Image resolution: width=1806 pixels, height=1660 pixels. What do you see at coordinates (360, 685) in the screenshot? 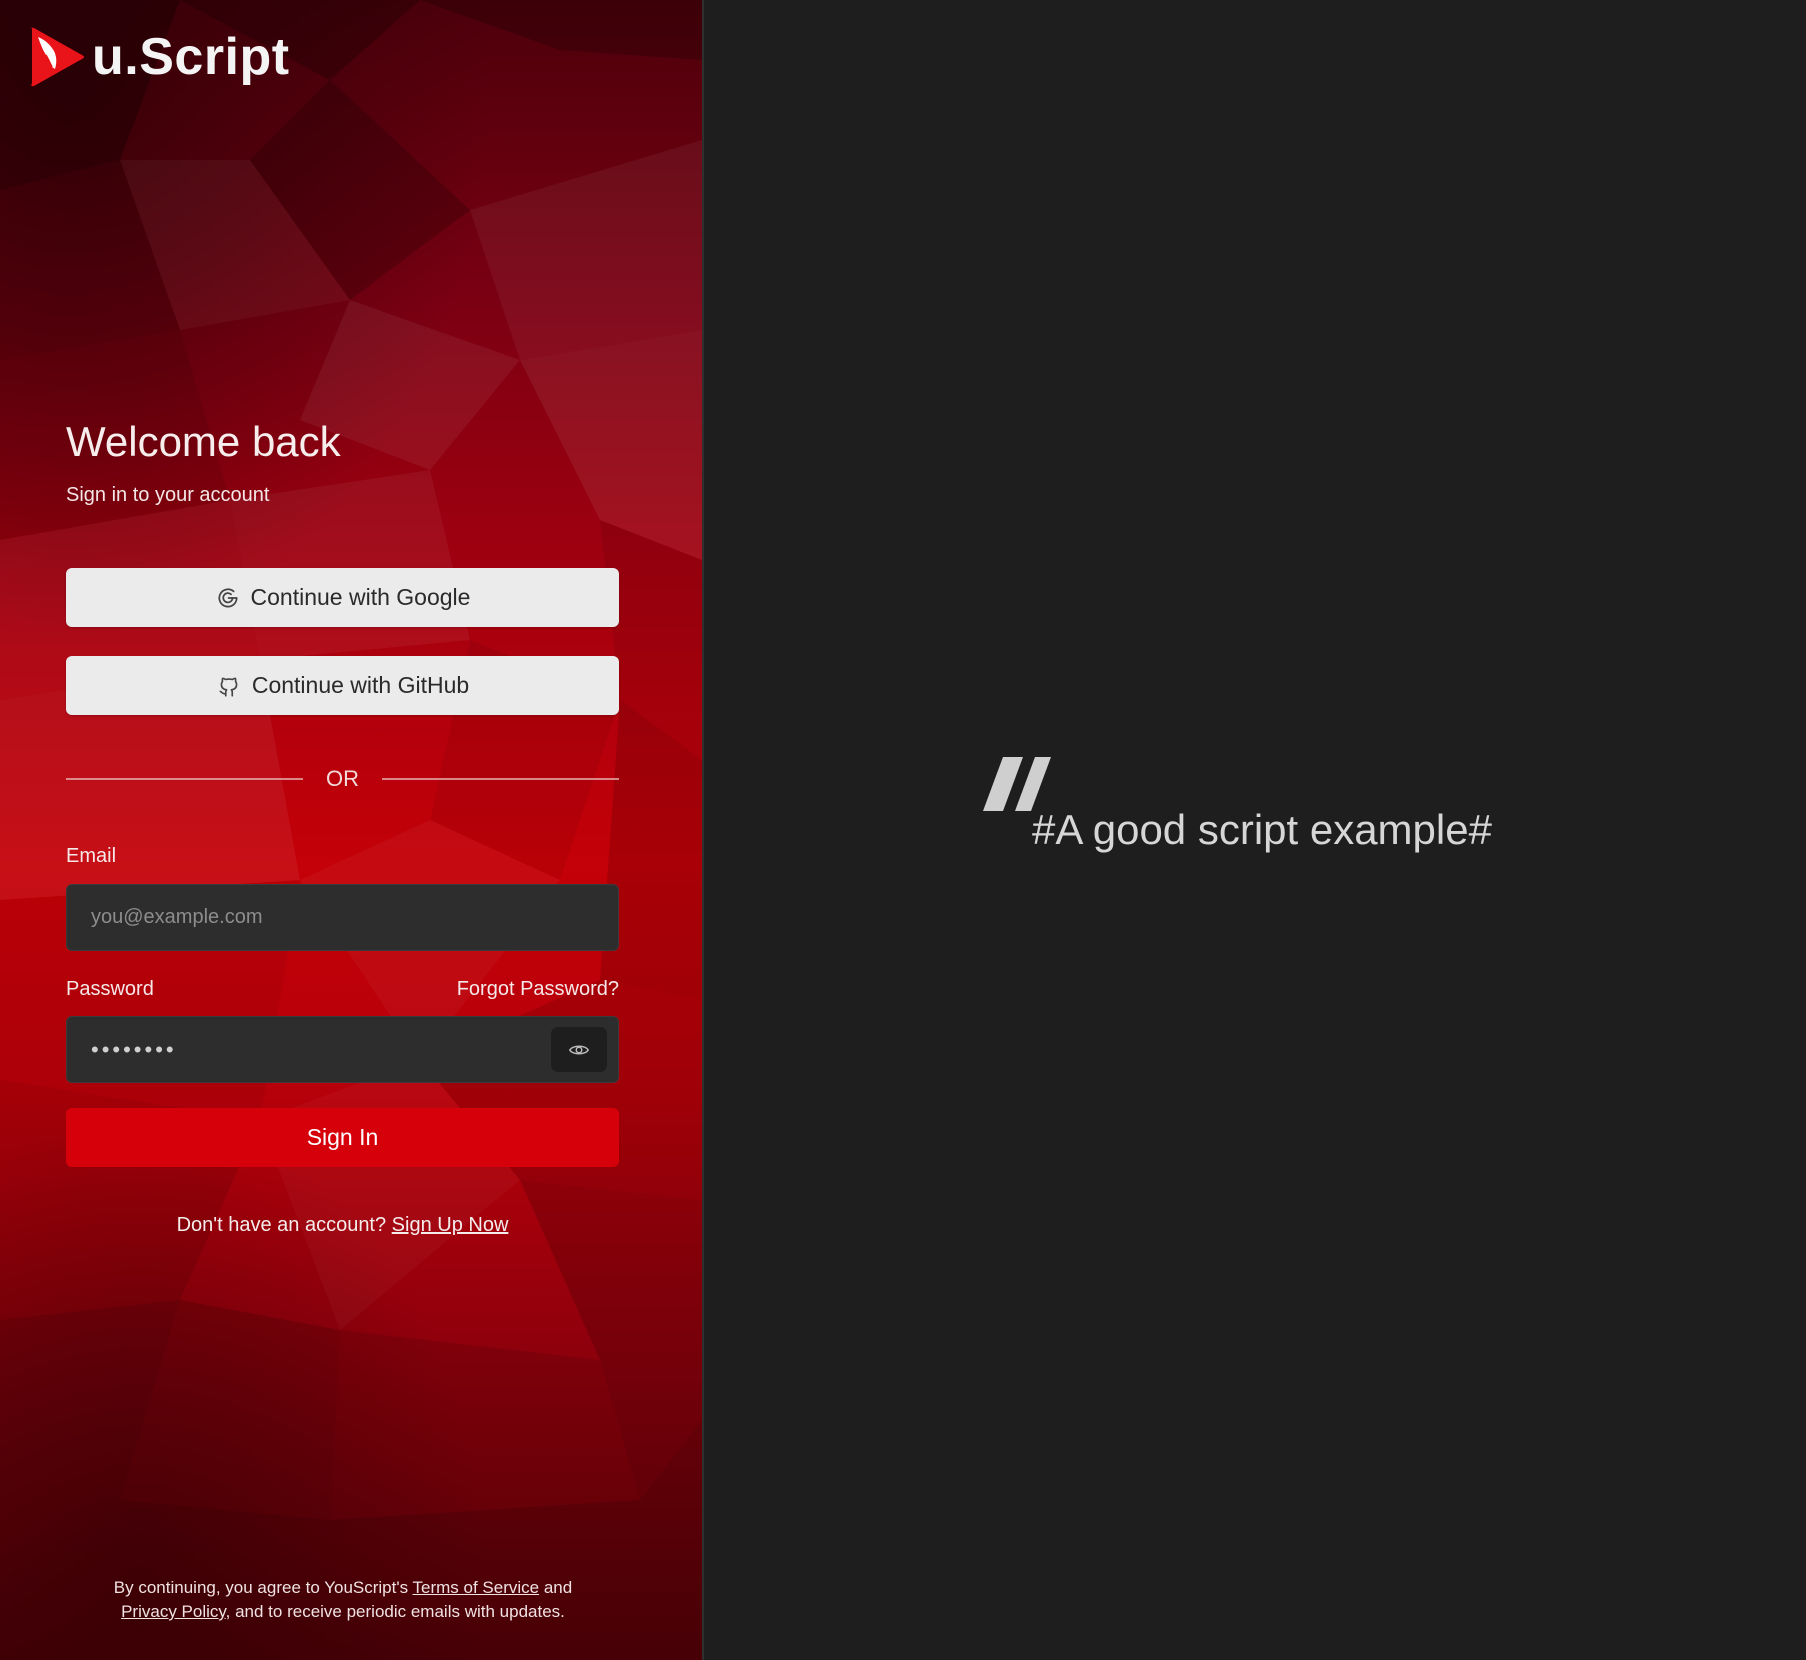
I see `github-button-label: Continue with GitHub` at bounding box center [360, 685].